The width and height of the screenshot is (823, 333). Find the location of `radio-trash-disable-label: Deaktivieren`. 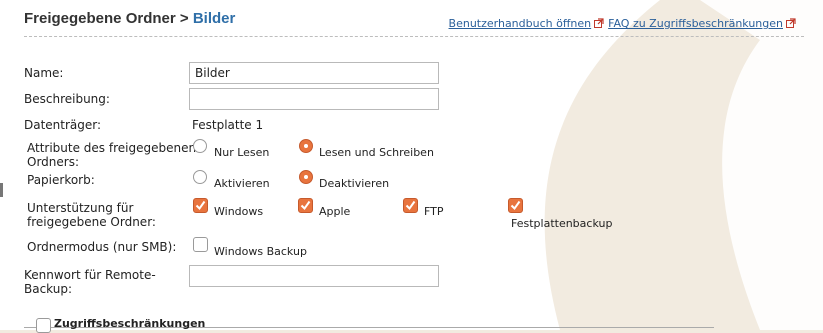

radio-trash-disable-label: Deaktivieren is located at coordinates (354, 183).